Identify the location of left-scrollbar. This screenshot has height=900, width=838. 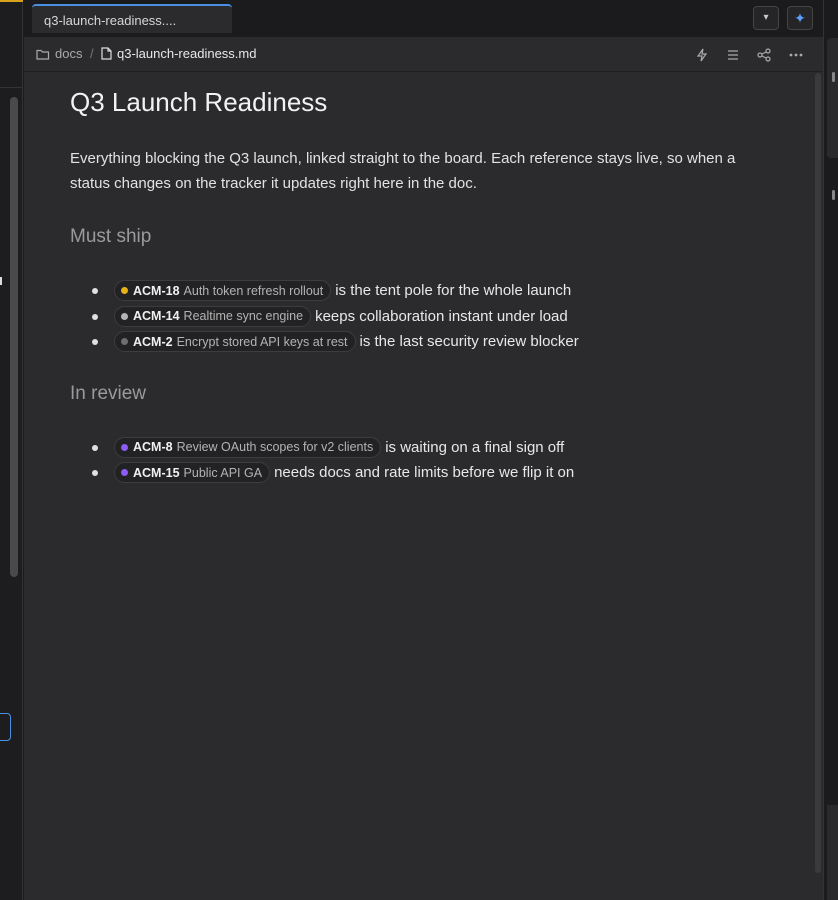
(14, 337).